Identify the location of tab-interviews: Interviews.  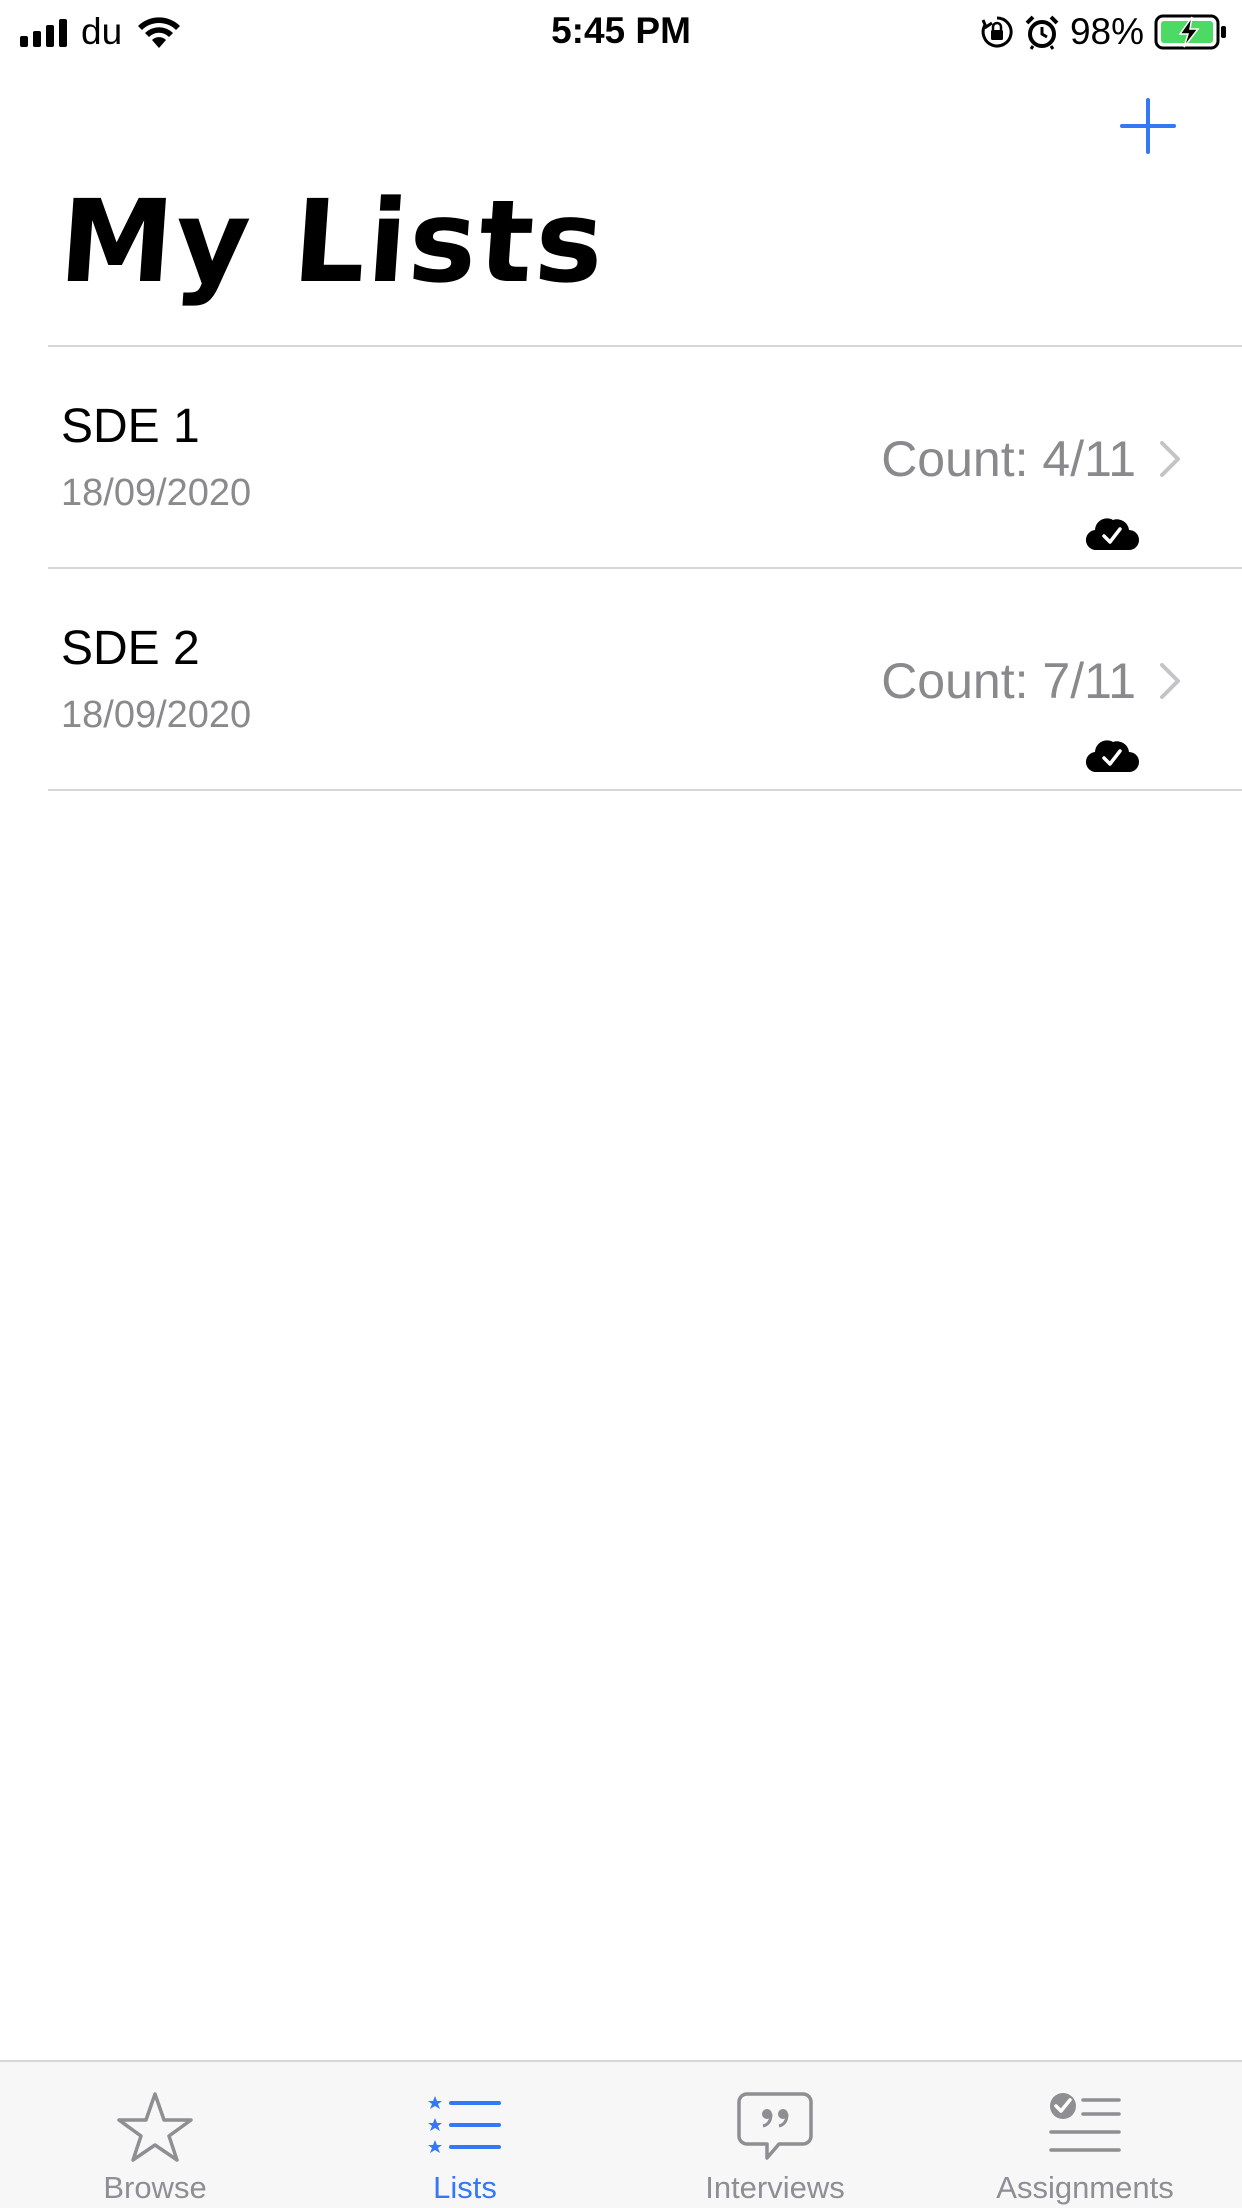
(775, 2135).